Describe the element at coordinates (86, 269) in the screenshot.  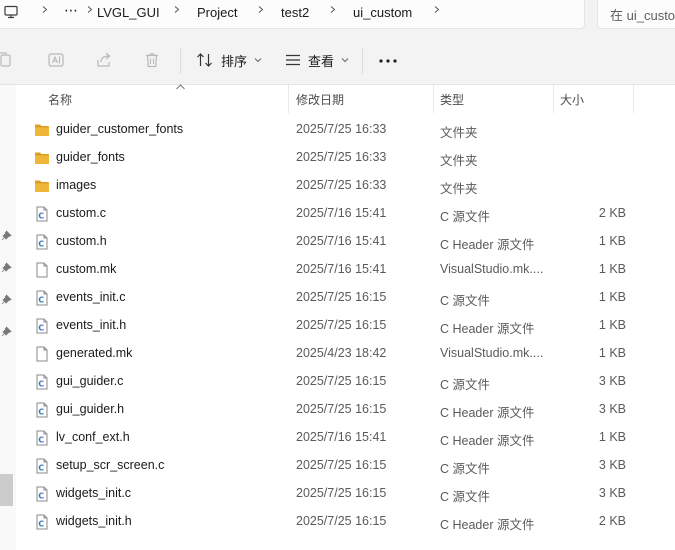
I see `file-name: custom.mk` at that location.